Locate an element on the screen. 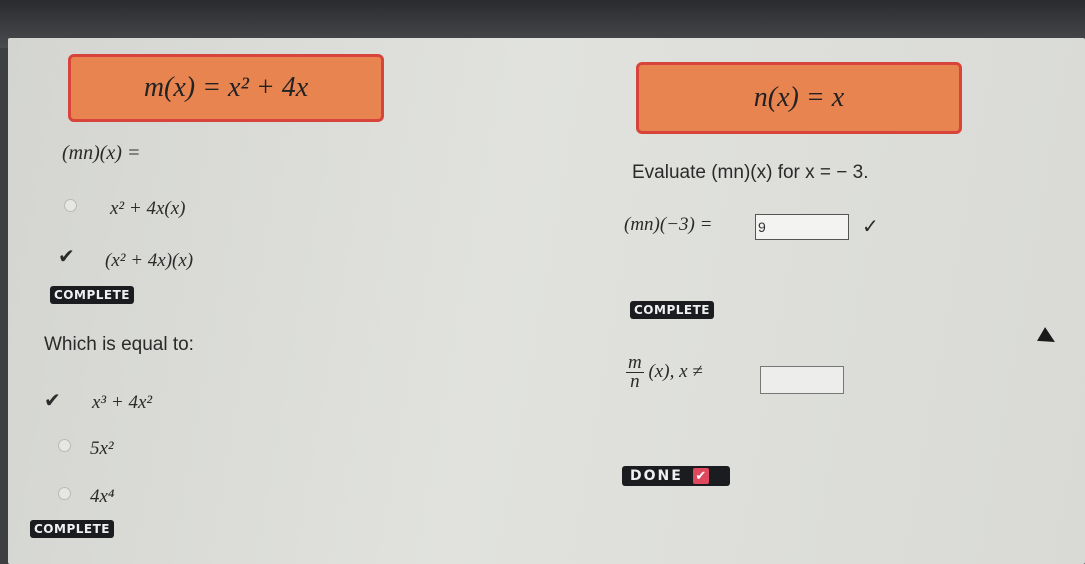  question2-prompt: Which is equal to: is located at coordinates (119, 344).